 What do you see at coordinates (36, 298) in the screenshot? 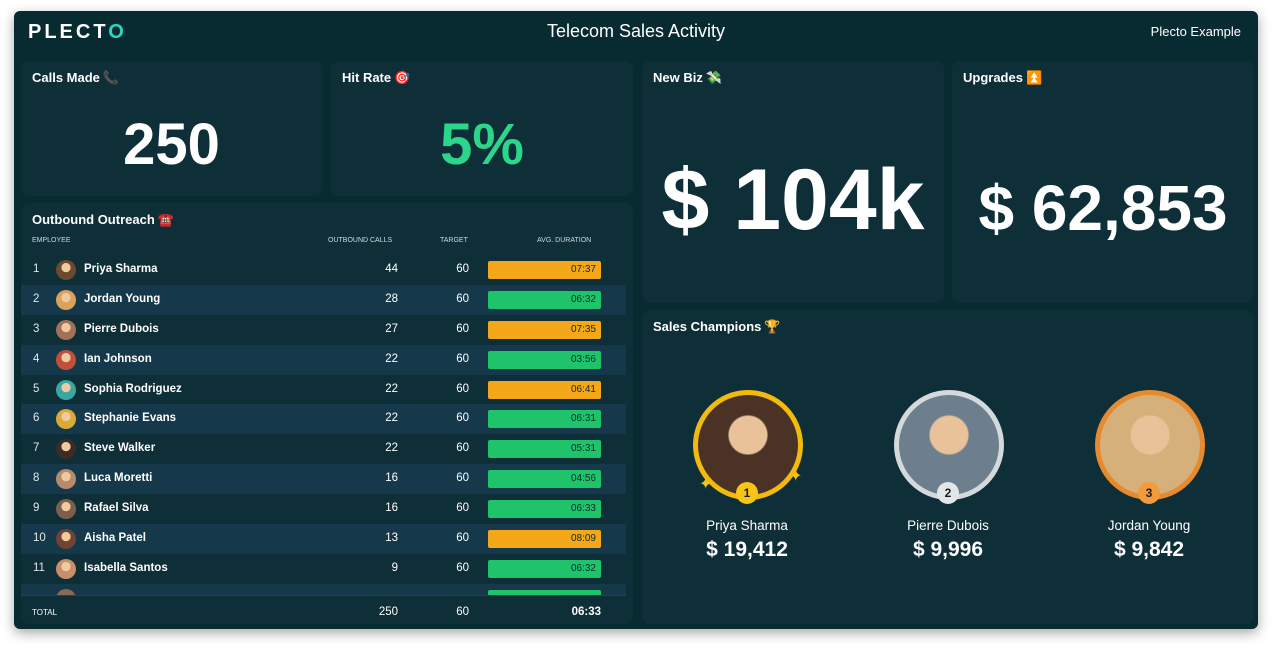
I see `row-rank: 2` at bounding box center [36, 298].